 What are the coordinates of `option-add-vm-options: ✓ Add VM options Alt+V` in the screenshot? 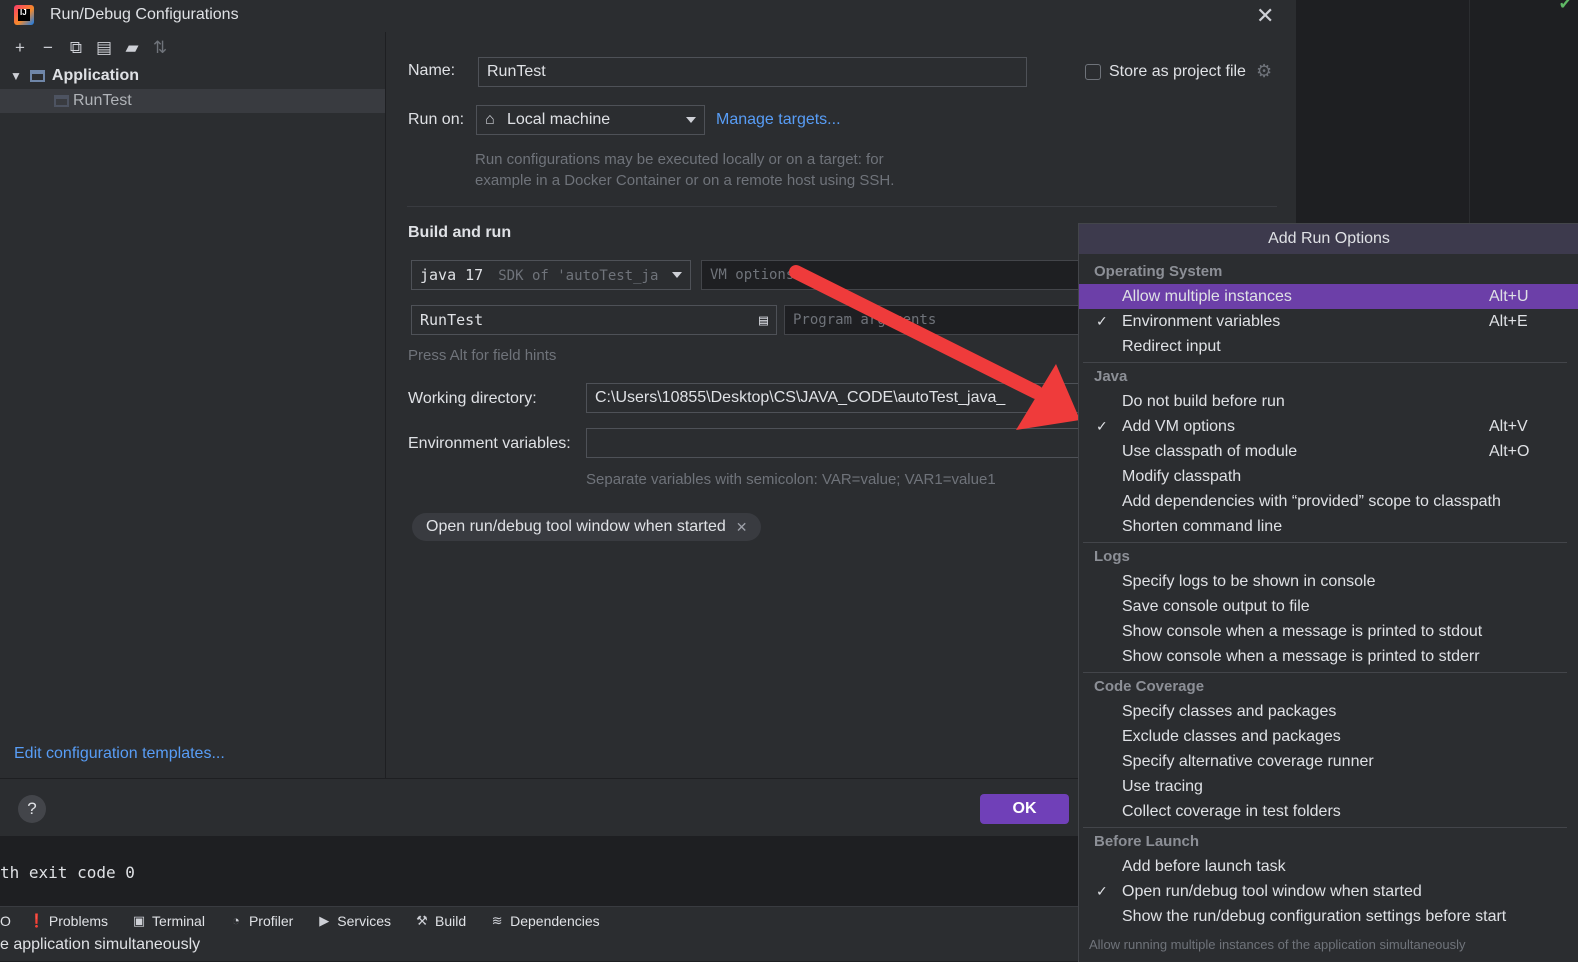 It's located at (1328, 426).